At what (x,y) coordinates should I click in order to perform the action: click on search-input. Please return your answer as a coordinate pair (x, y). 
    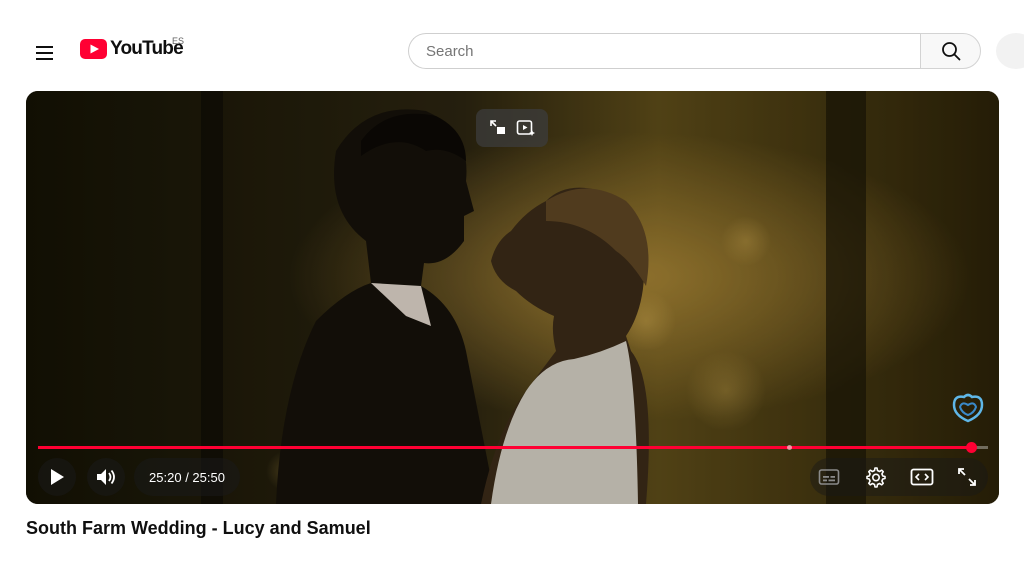
    Looking at the image, I should click on (672, 51).